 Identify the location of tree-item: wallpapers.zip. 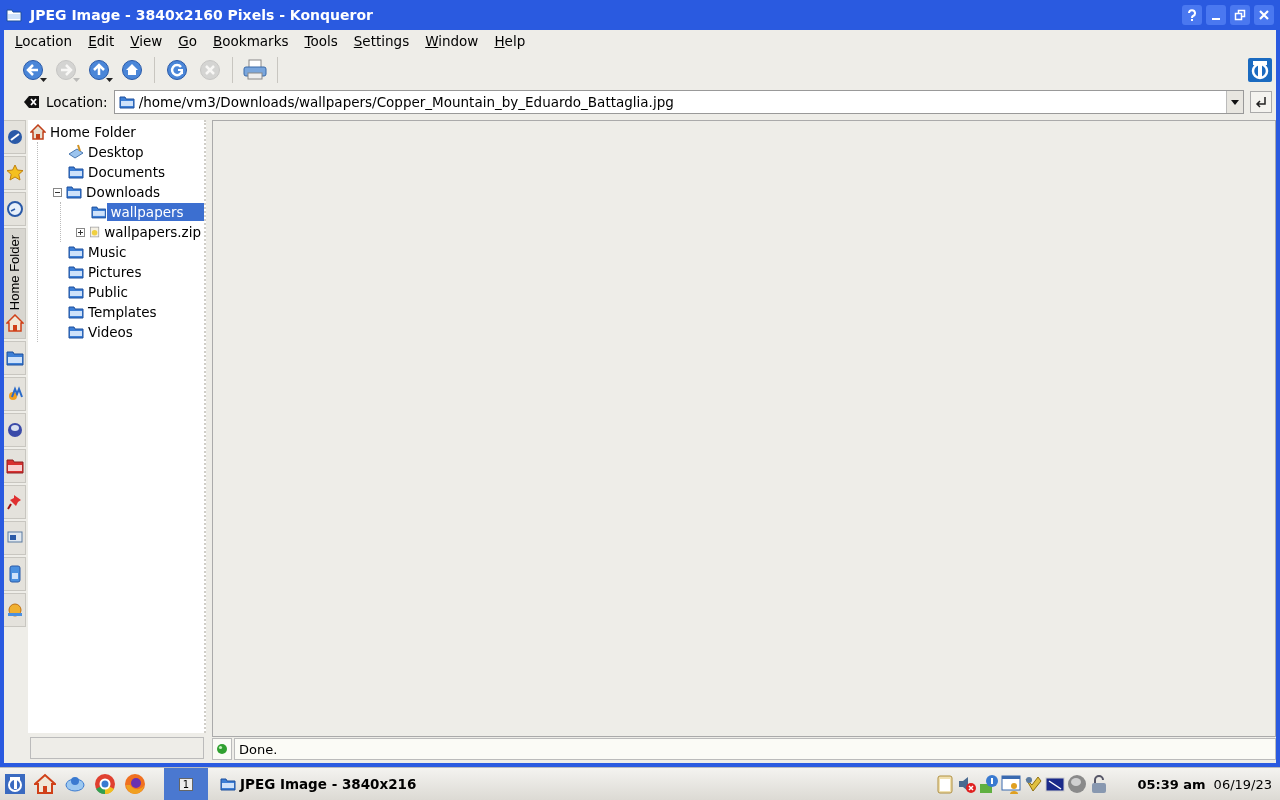
(152, 232).